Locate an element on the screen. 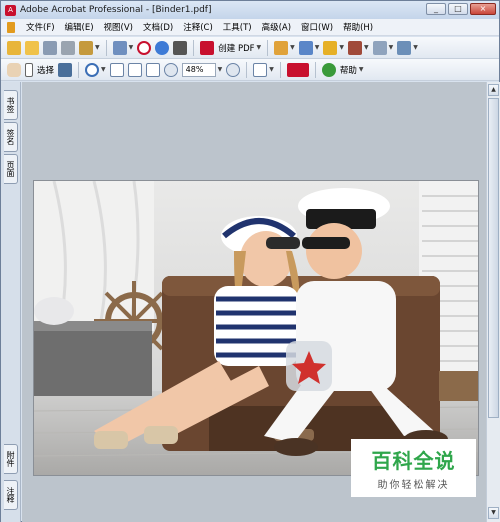 The image size is (500, 522). globe-icon is located at coordinates (162, 47).